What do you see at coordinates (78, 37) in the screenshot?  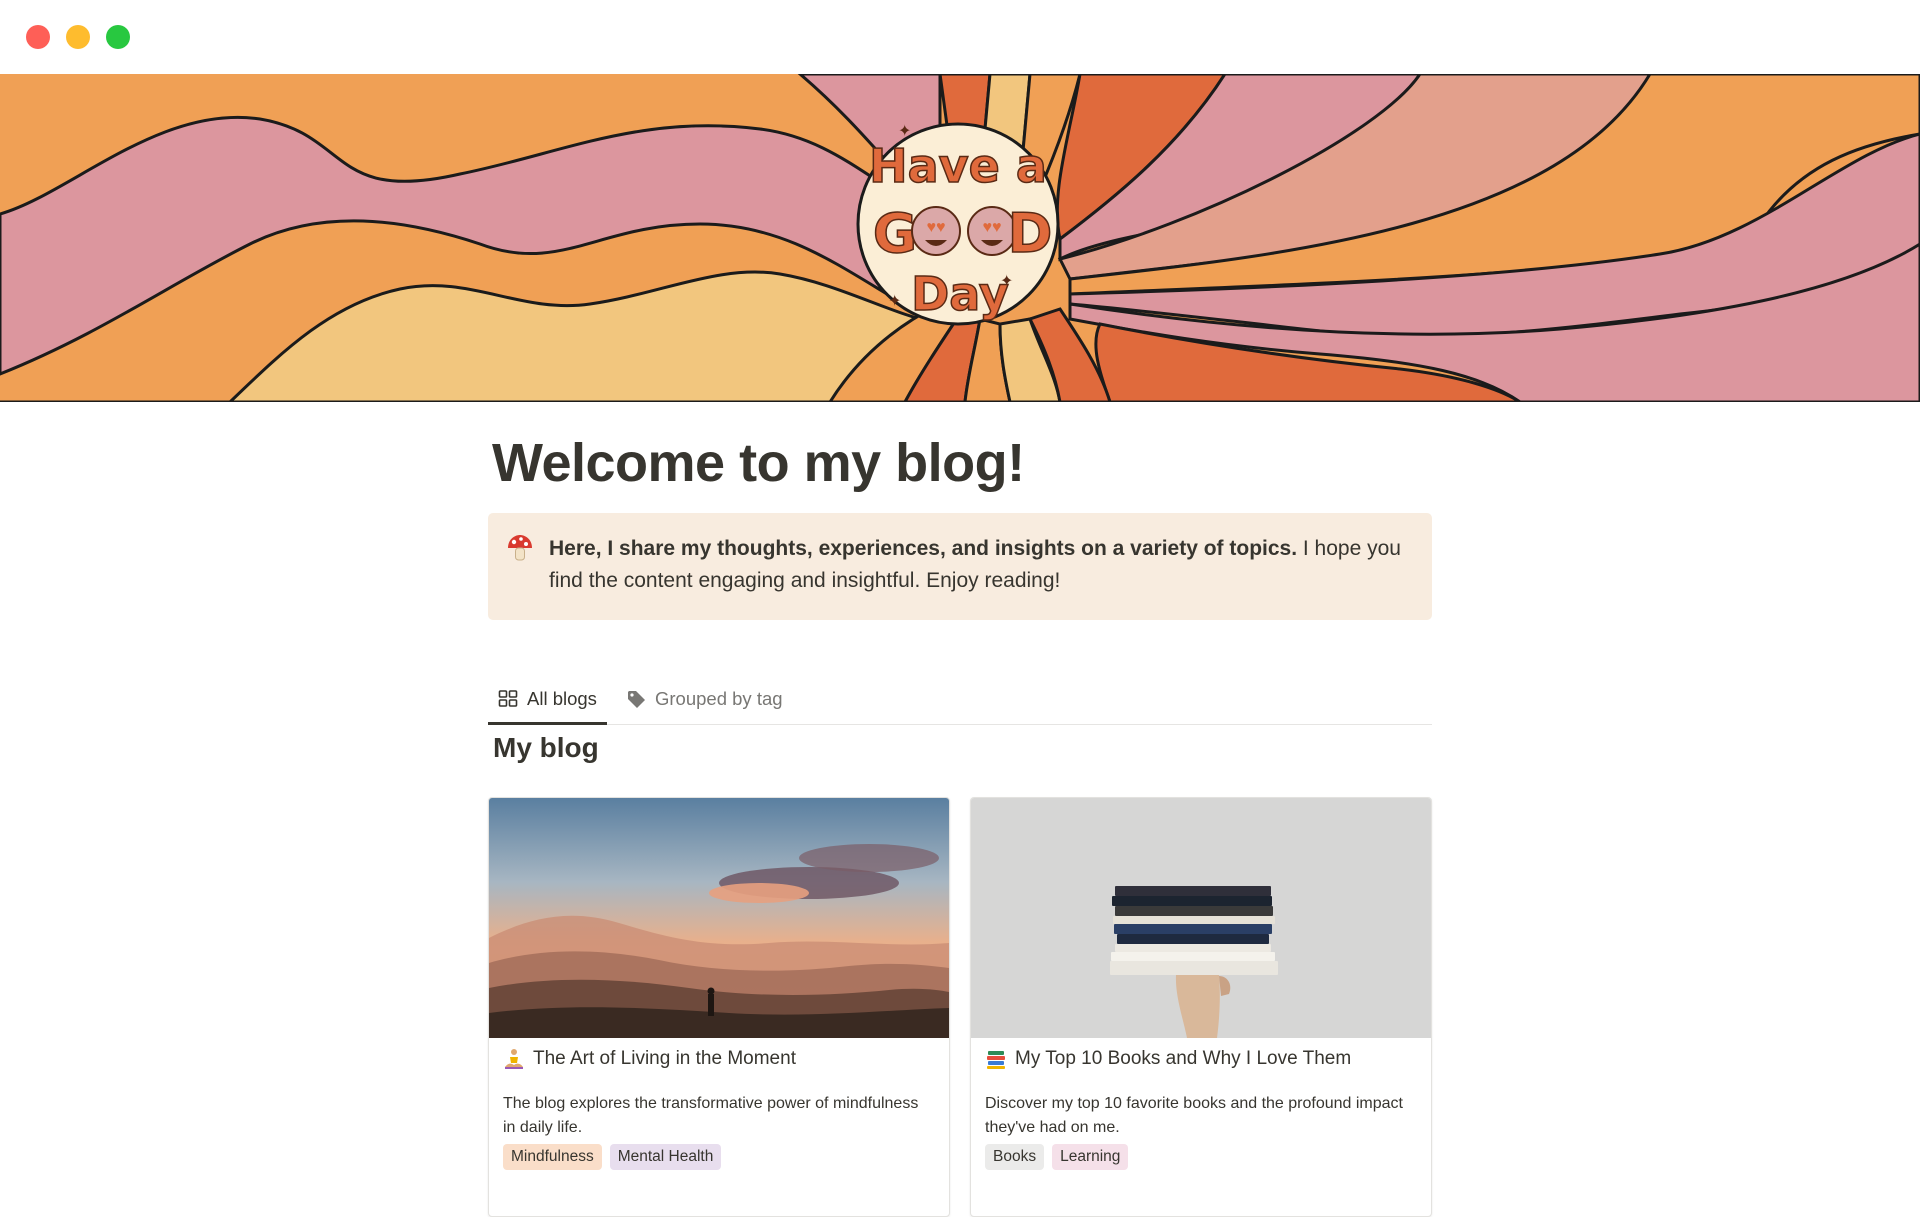 I see `minimize-window-button` at bounding box center [78, 37].